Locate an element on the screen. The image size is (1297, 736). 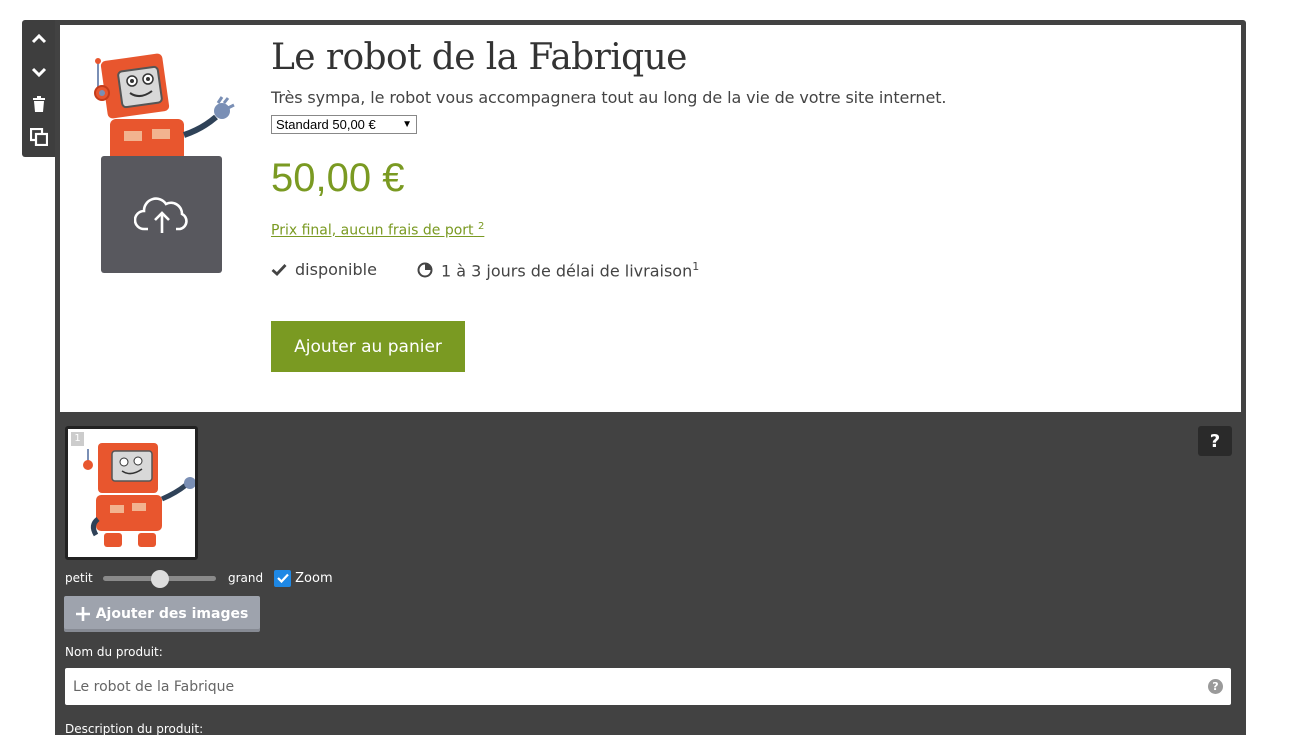
shipping-info-text: Prix final, aucun frais de port is located at coordinates (372, 230).